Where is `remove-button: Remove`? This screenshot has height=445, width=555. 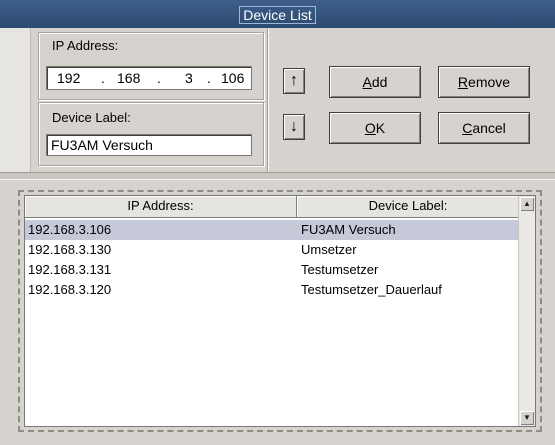 remove-button: Remove is located at coordinates (484, 82).